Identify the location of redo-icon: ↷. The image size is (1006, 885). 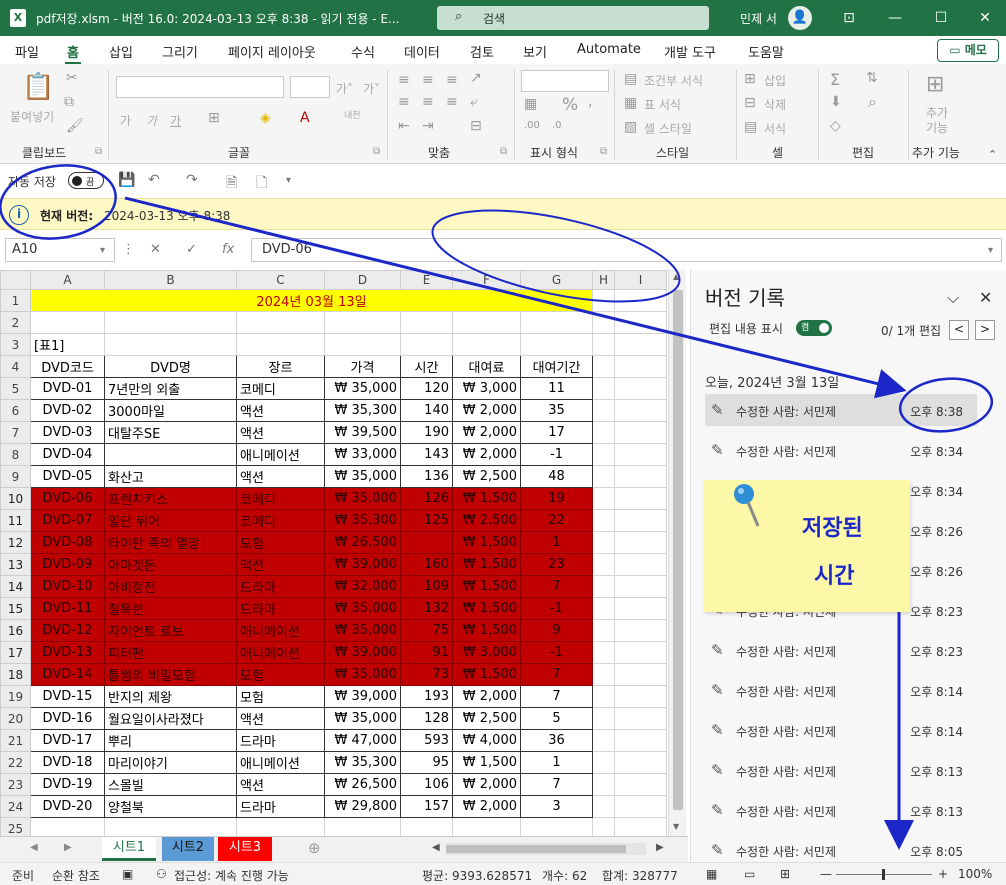
(192, 180).